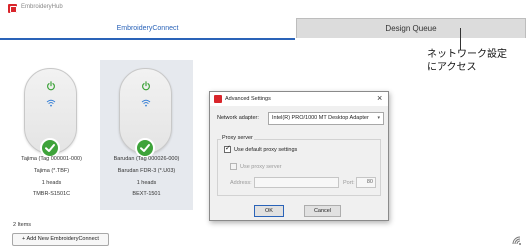  Describe the element at coordinates (299, 99) in the screenshot. I see `dialog-title-bar: Advanced Settings ×` at that location.